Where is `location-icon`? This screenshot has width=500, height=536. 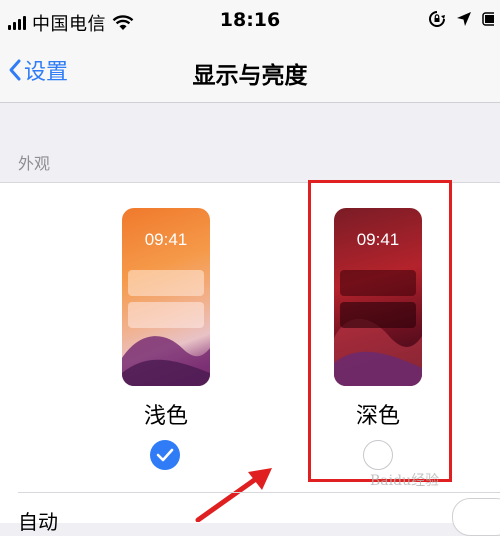
location-icon is located at coordinates (464, 19).